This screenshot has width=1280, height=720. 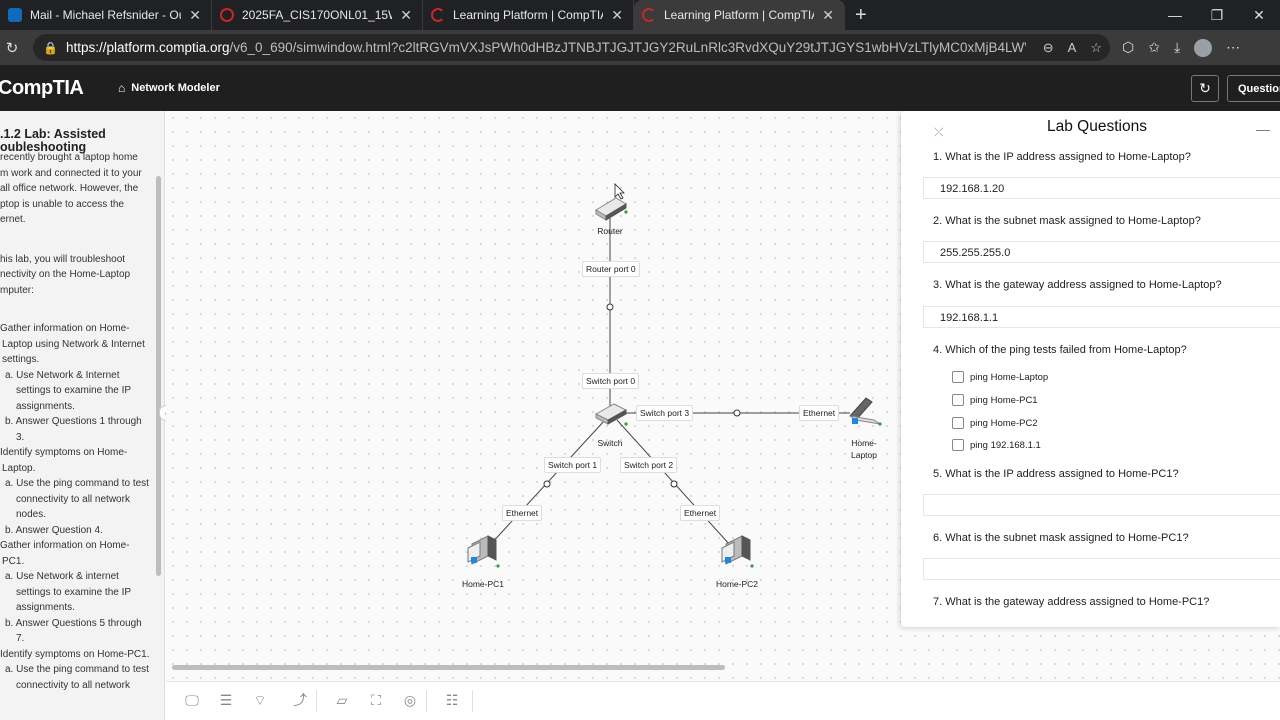 I want to click on add-server-icon: ☰, so click(x=226, y=700).